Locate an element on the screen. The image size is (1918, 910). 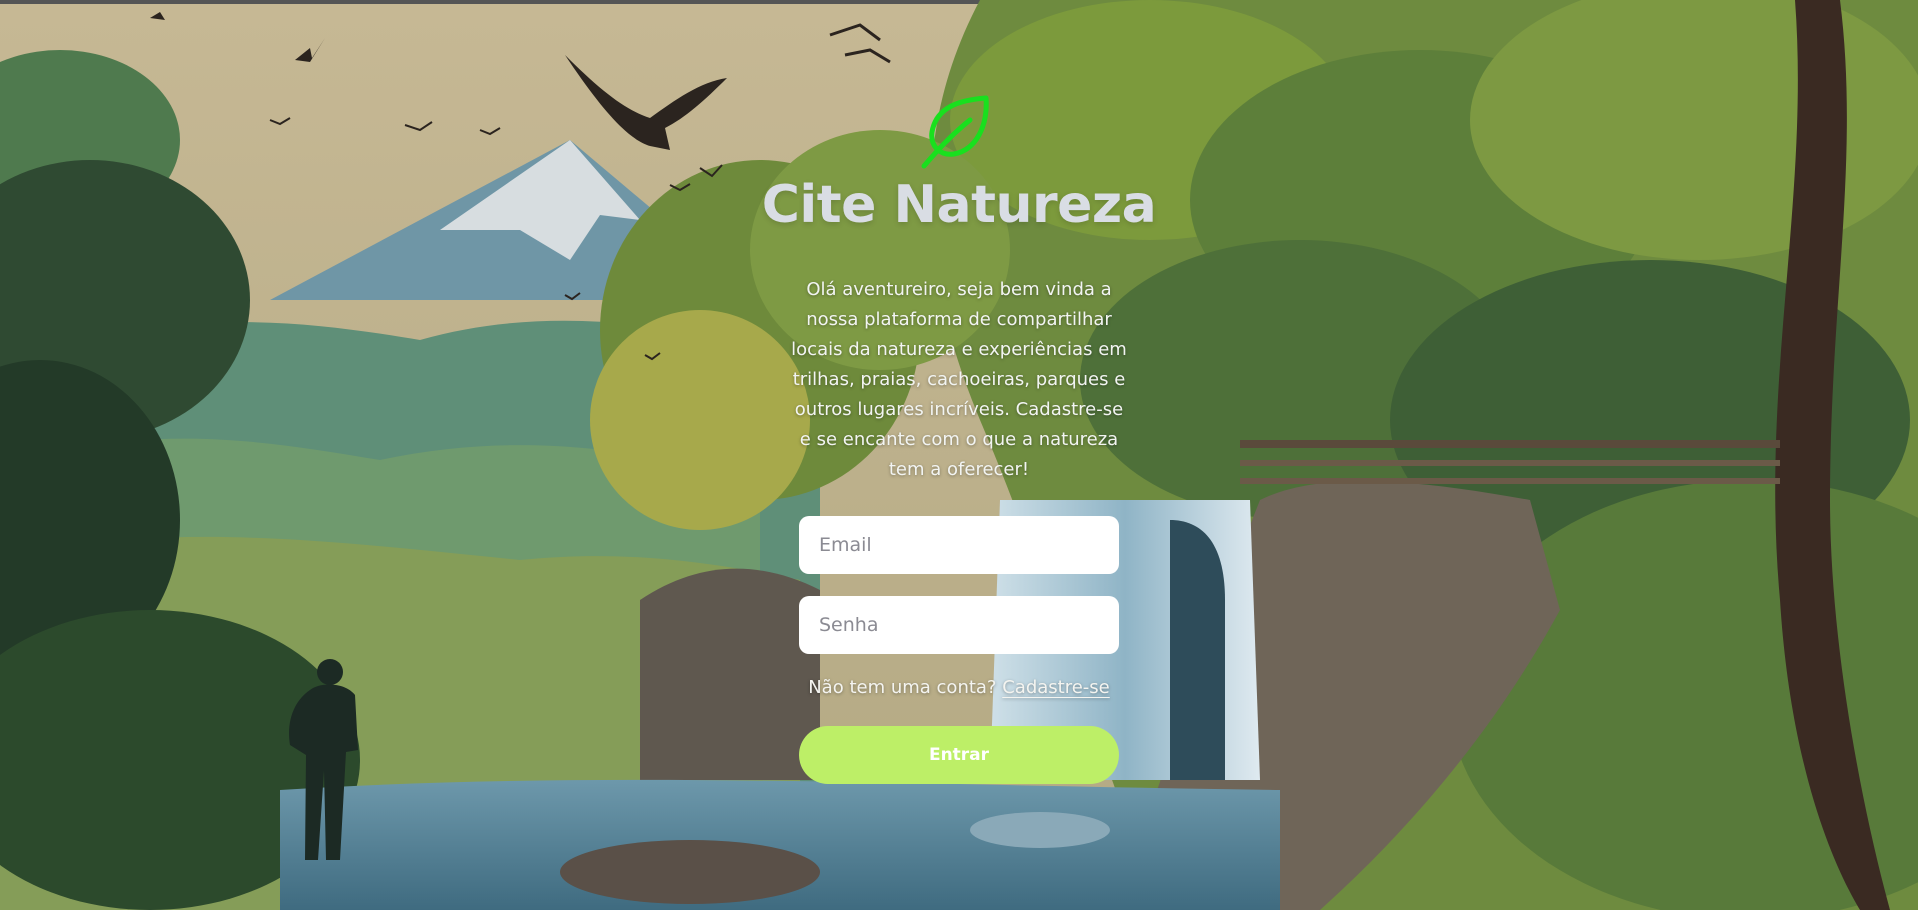
signup-prompt-text: Não tem uma conta? is located at coordinates (902, 687).